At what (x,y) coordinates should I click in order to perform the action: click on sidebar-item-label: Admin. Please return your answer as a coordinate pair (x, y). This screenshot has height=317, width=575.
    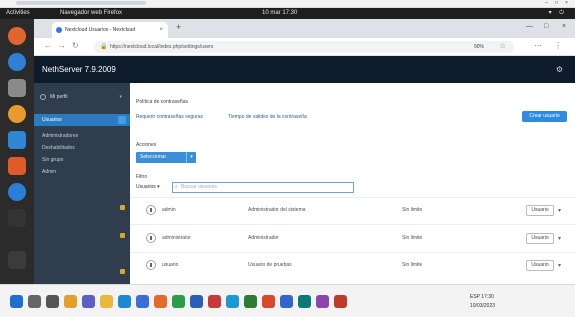
    Looking at the image, I should click on (49, 172).